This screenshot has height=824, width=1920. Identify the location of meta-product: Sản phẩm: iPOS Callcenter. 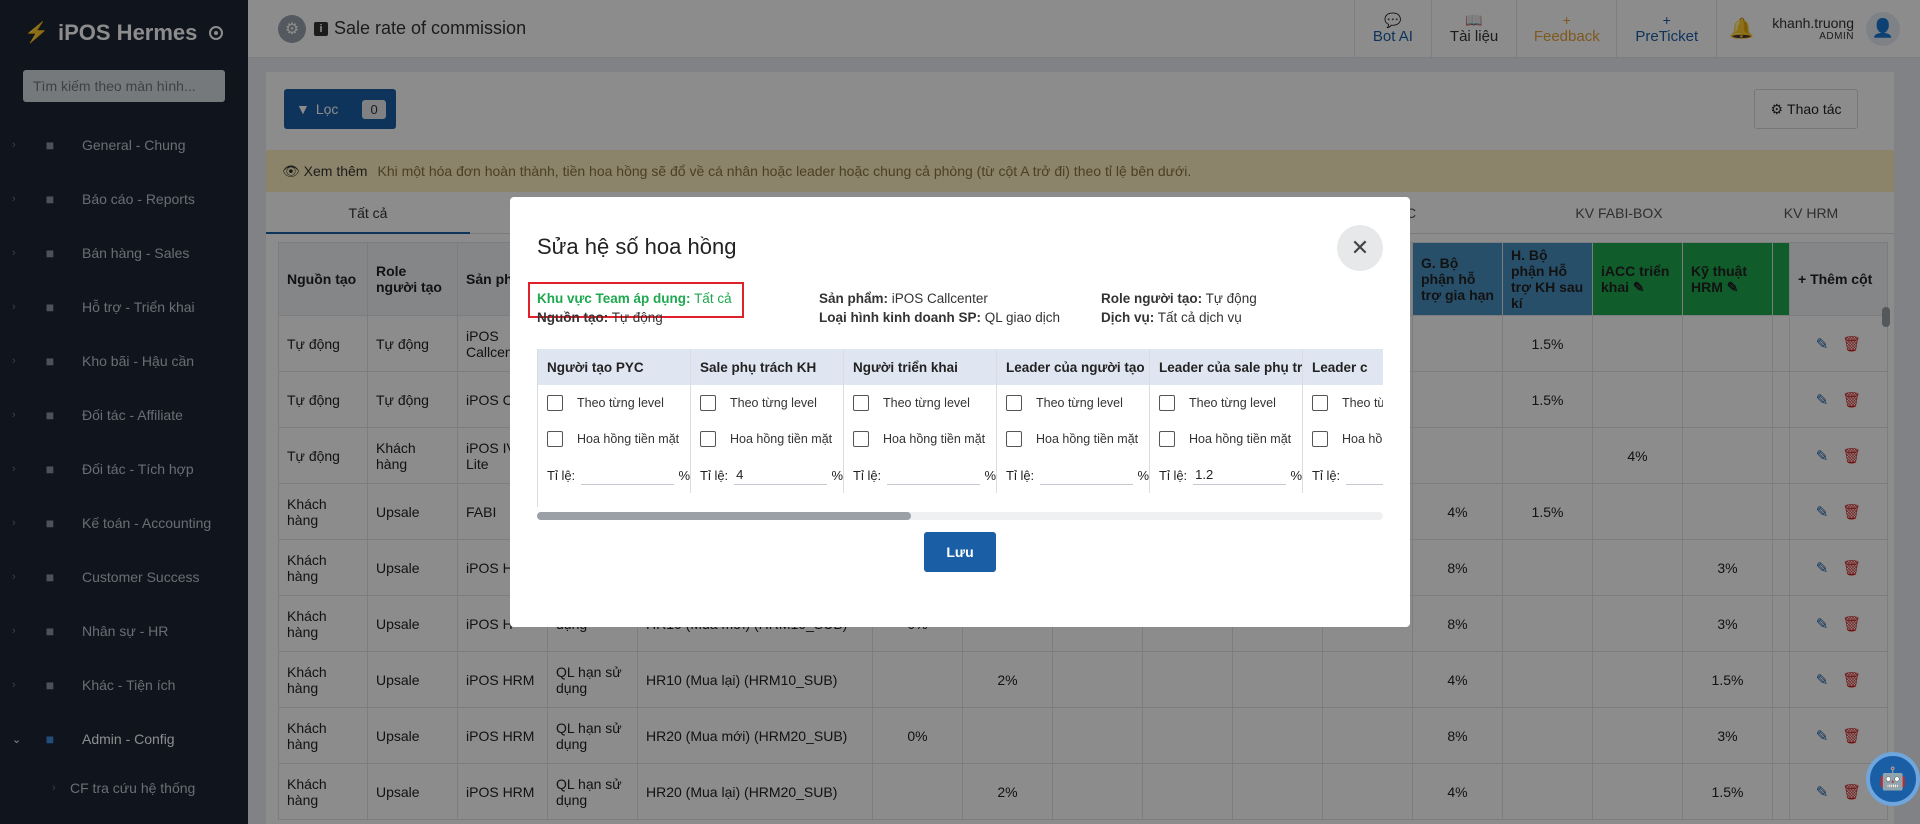
(903, 298).